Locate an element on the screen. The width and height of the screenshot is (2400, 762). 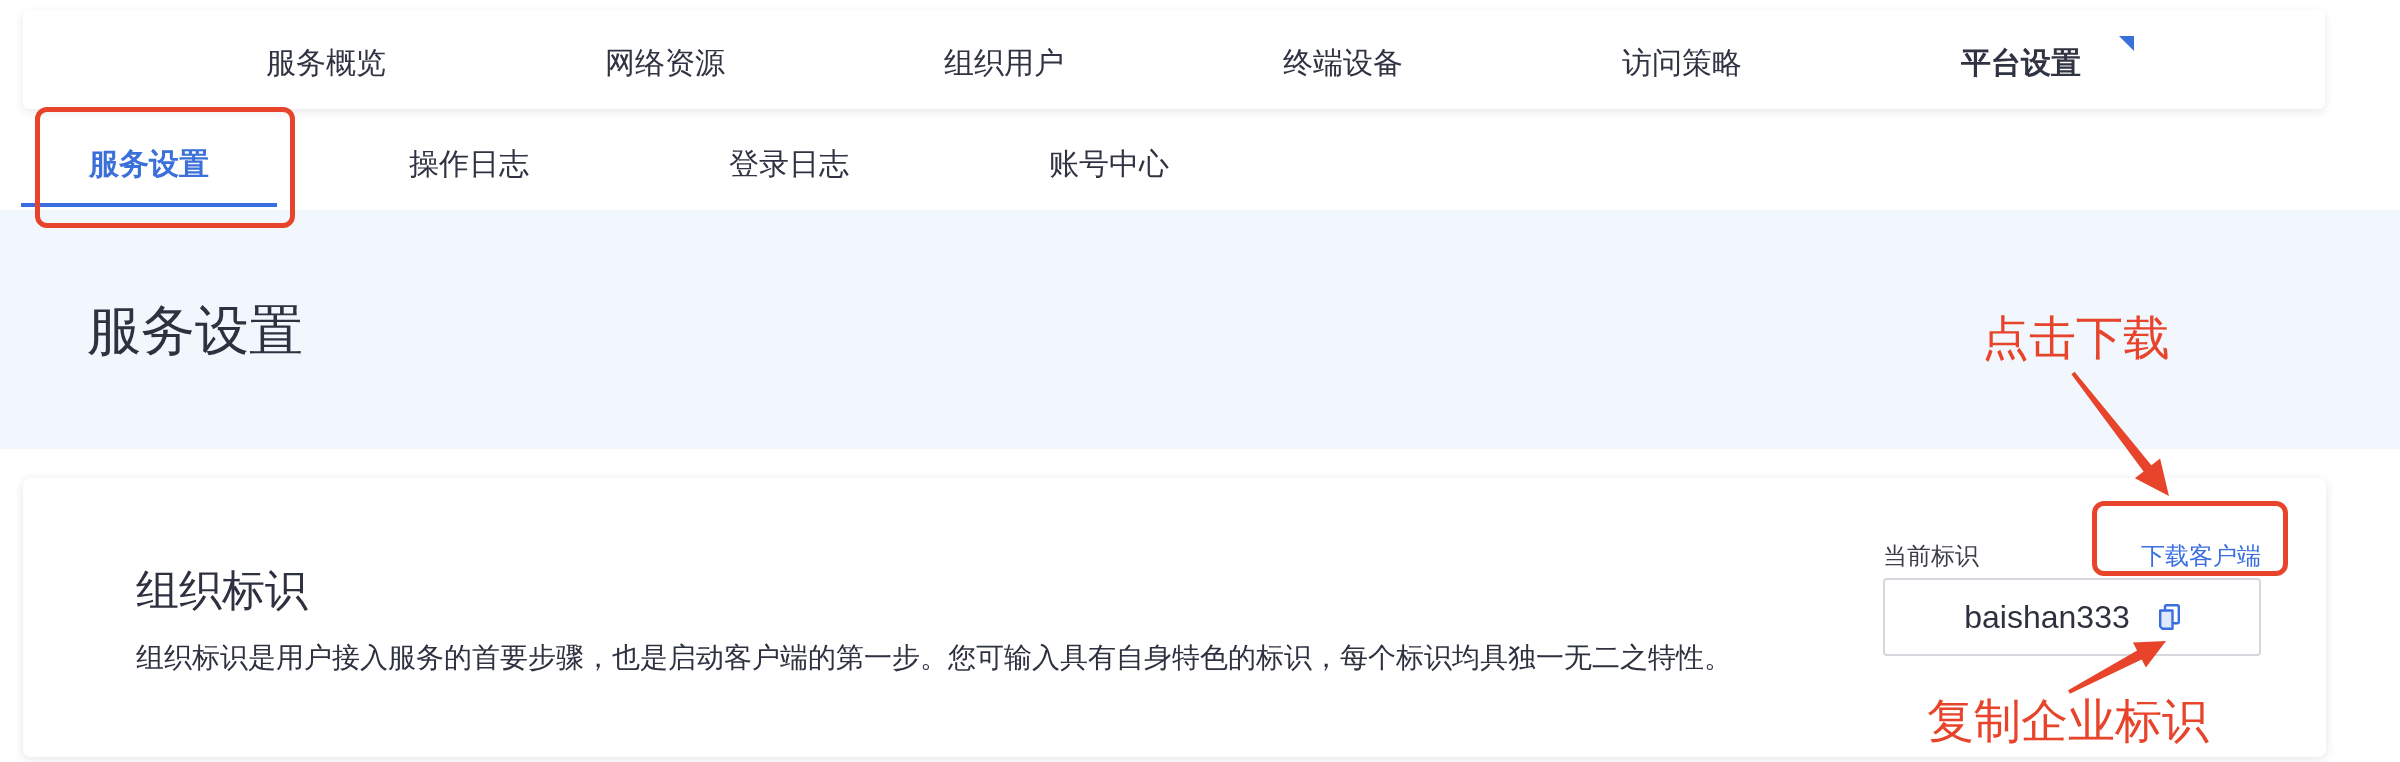
nav-tab: 终端设备 is located at coordinates (1342, 63).